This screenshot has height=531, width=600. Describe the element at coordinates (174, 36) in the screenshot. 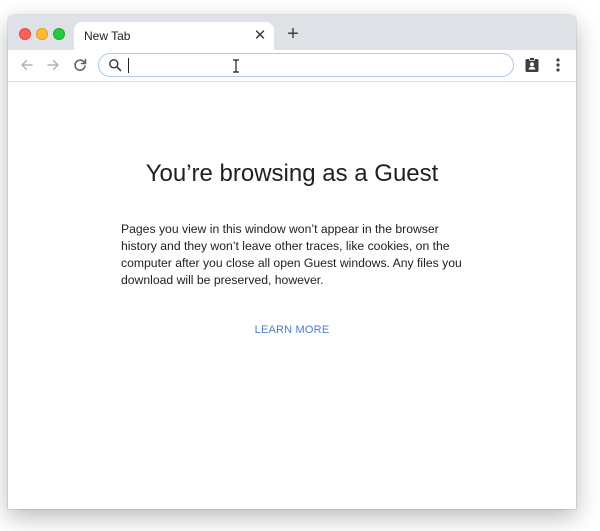

I see `tab-new-tab: New Tab ✕` at that location.